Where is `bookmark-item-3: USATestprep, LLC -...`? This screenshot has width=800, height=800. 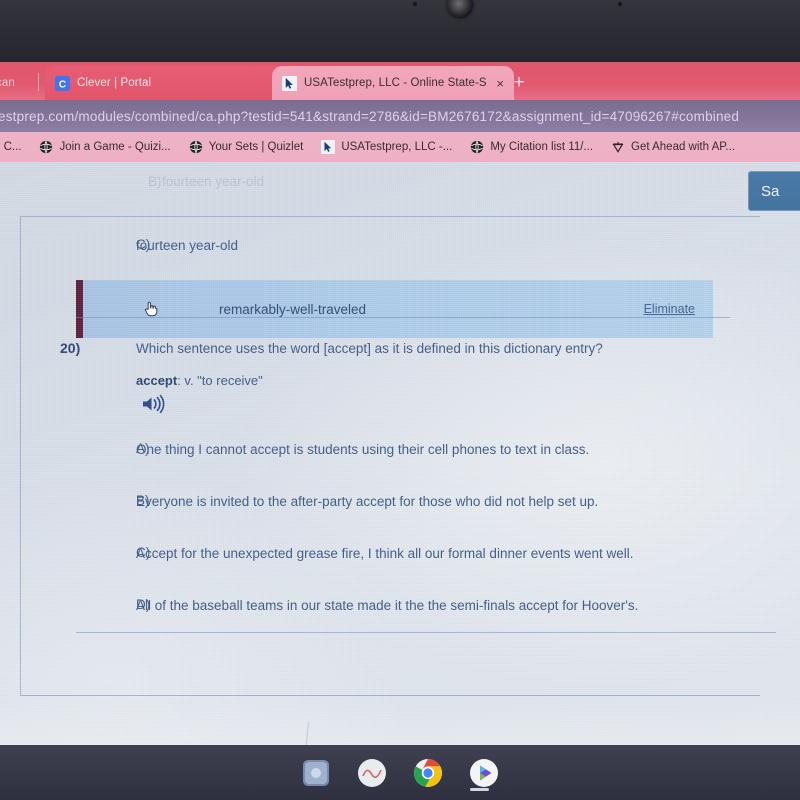
bookmark-item-3: USATestprep, LLC -... is located at coordinates (386, 147).